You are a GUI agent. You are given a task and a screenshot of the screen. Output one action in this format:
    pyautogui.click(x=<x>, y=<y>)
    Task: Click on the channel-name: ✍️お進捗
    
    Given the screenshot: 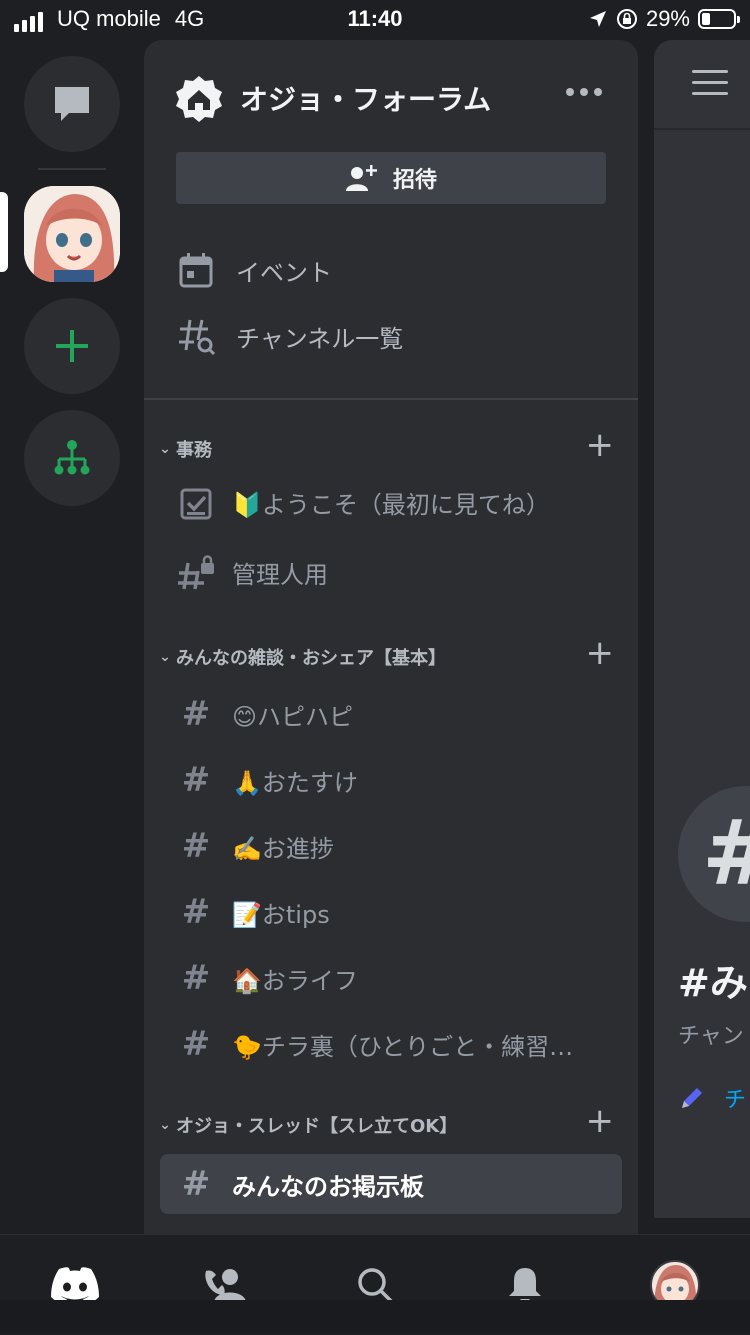 What is the action you would take?
    pyautogui.click(x=283, y=848)
    